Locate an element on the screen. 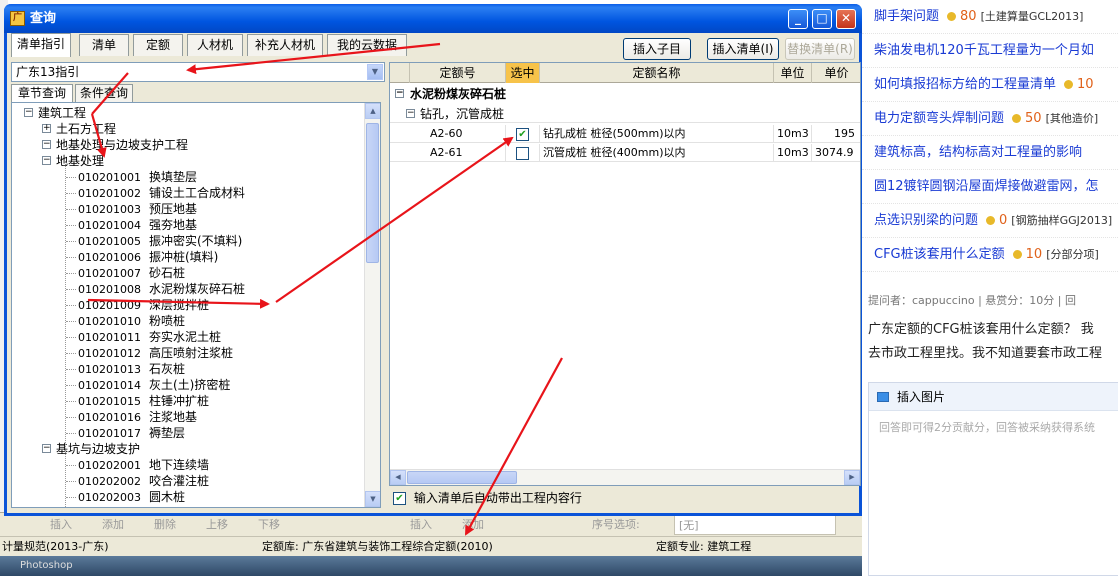 The height and width of the screenshot is (576, 1118). chevron-down-icon: ▼ is located at coordinates (375, 72).